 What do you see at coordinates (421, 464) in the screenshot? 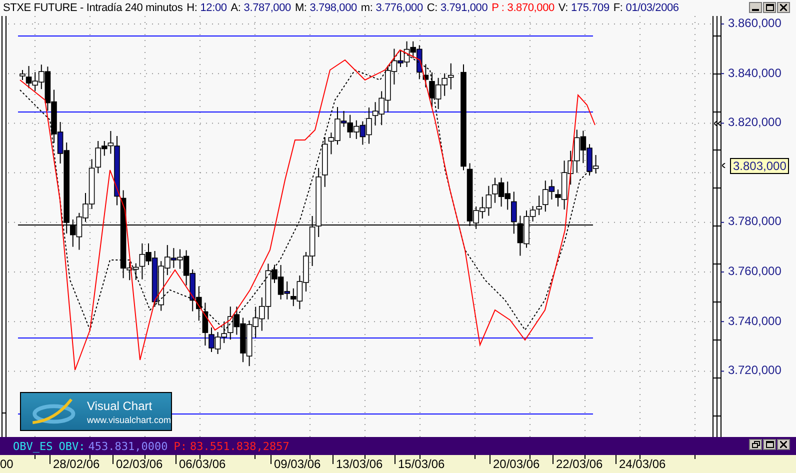
I see `date-label: 15/03/06` at bounding box center [421, 464].